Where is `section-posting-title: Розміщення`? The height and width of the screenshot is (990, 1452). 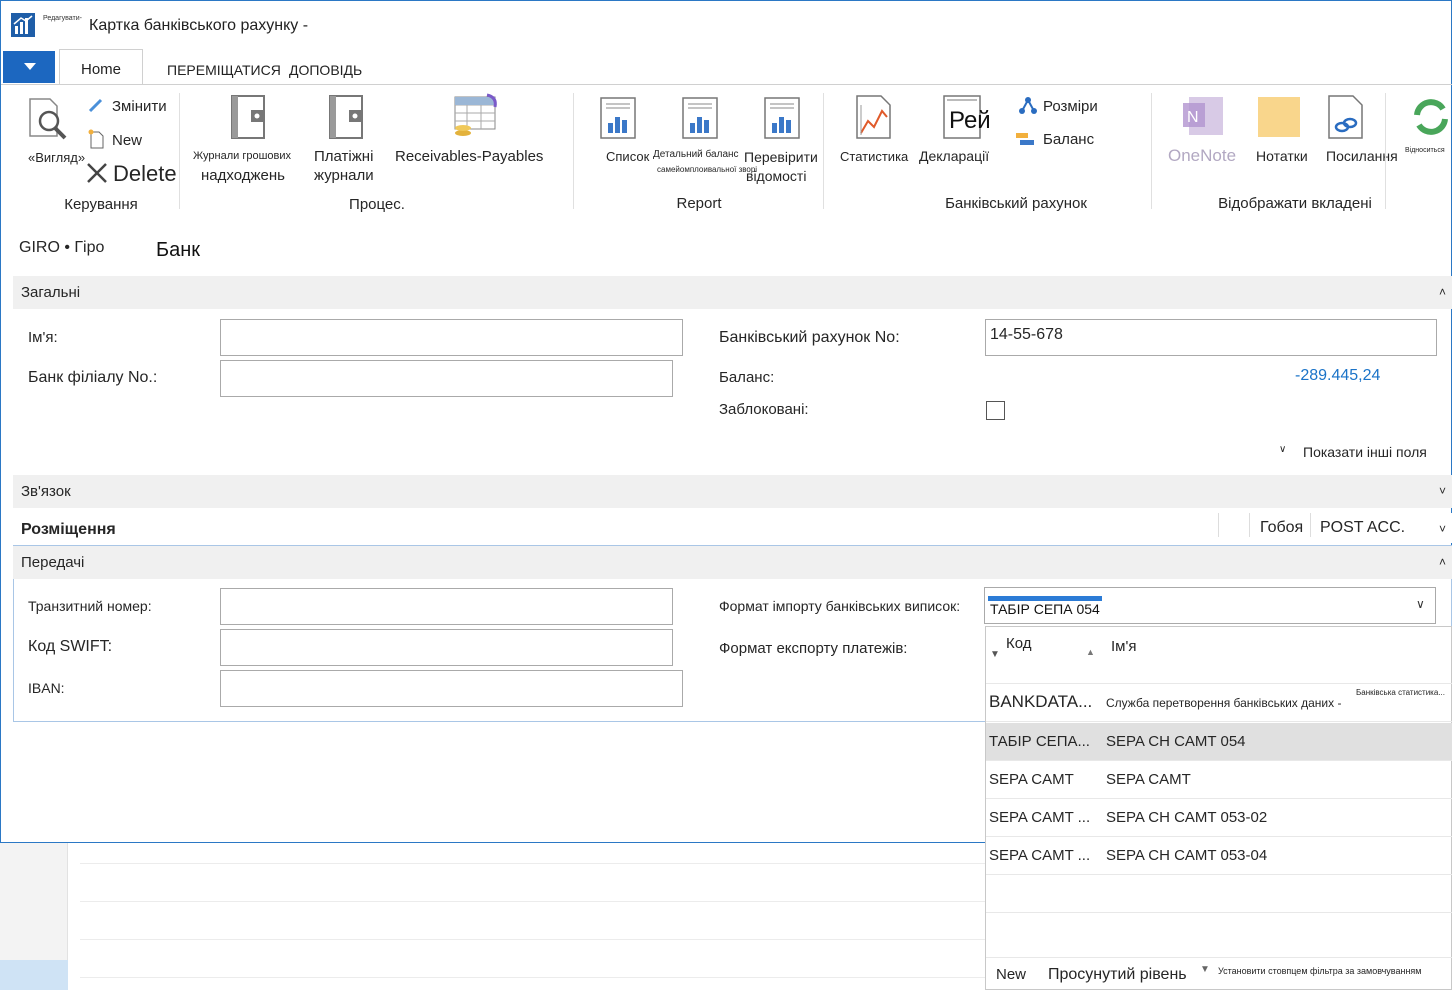
section-posting-title: Розміщення is located at coordinates (68, 529).